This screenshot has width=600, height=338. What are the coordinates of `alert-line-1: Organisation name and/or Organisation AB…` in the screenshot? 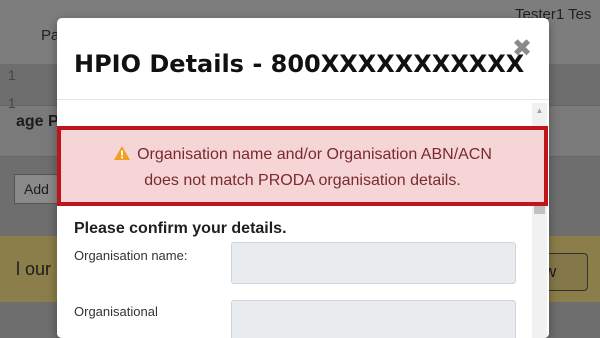 It's located at (302, 155).